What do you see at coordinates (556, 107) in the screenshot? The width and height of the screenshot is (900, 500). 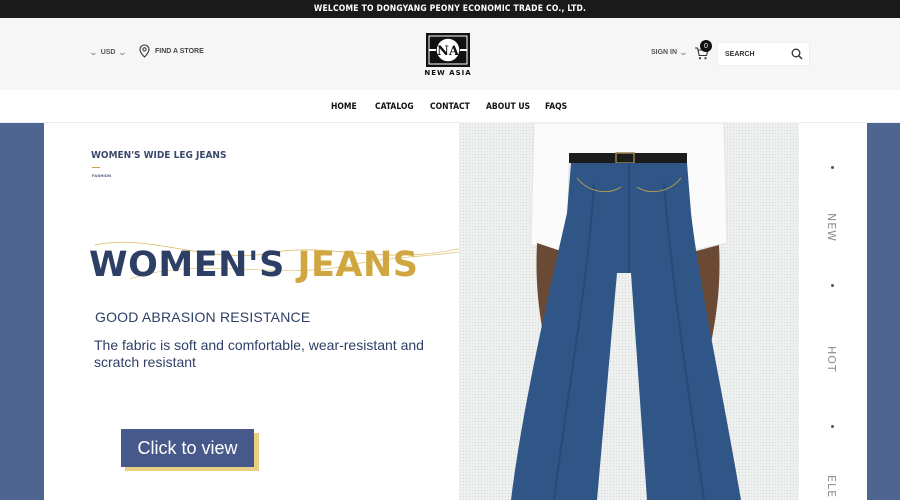 I see `nav-faqs: FAQS` at bounding box center [556, 107].